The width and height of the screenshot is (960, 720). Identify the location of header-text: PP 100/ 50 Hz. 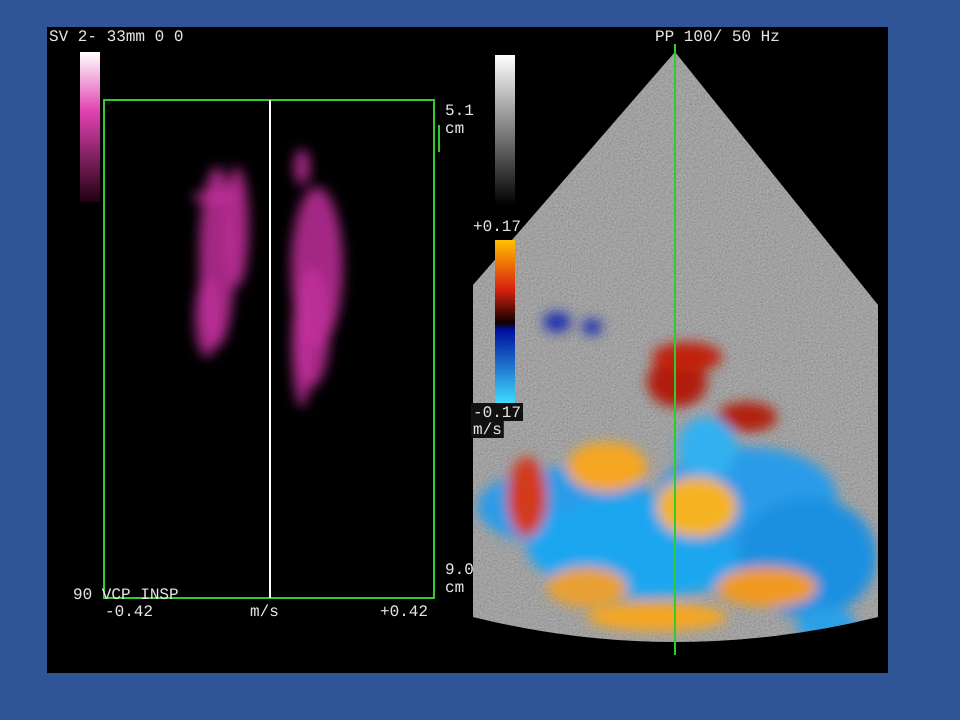
(717, 37).